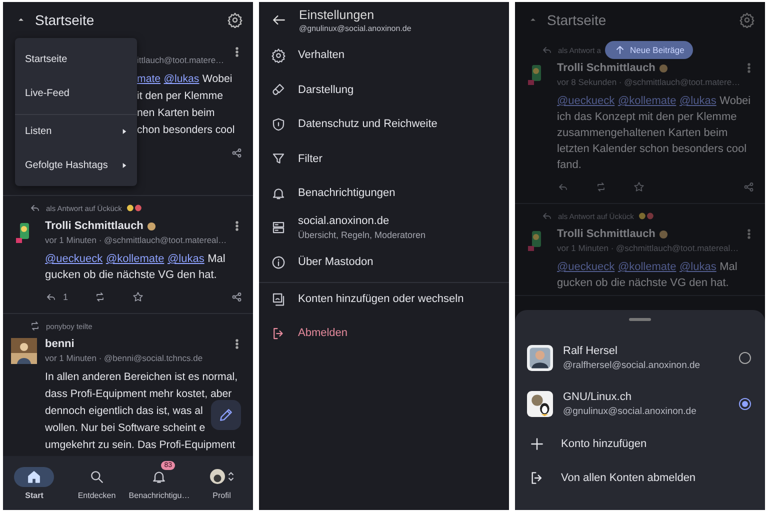  I want to click on settings-item: Darstellung, so click(384, 89).